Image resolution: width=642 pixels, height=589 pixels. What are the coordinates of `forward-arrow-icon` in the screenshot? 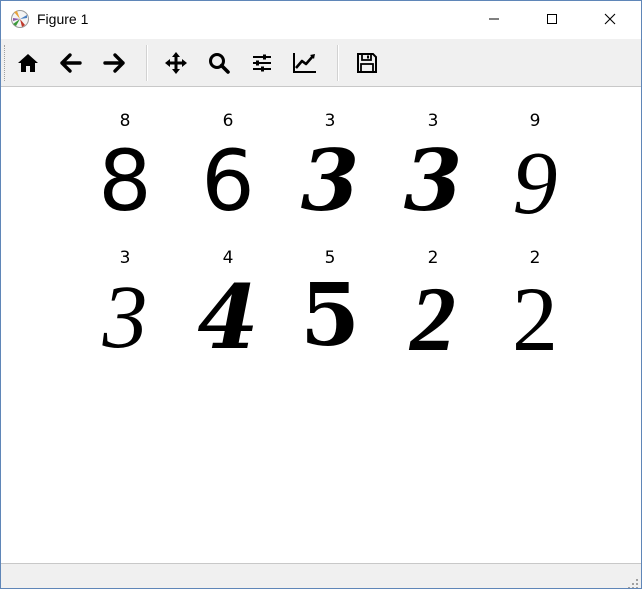 It's located at (114, 63).